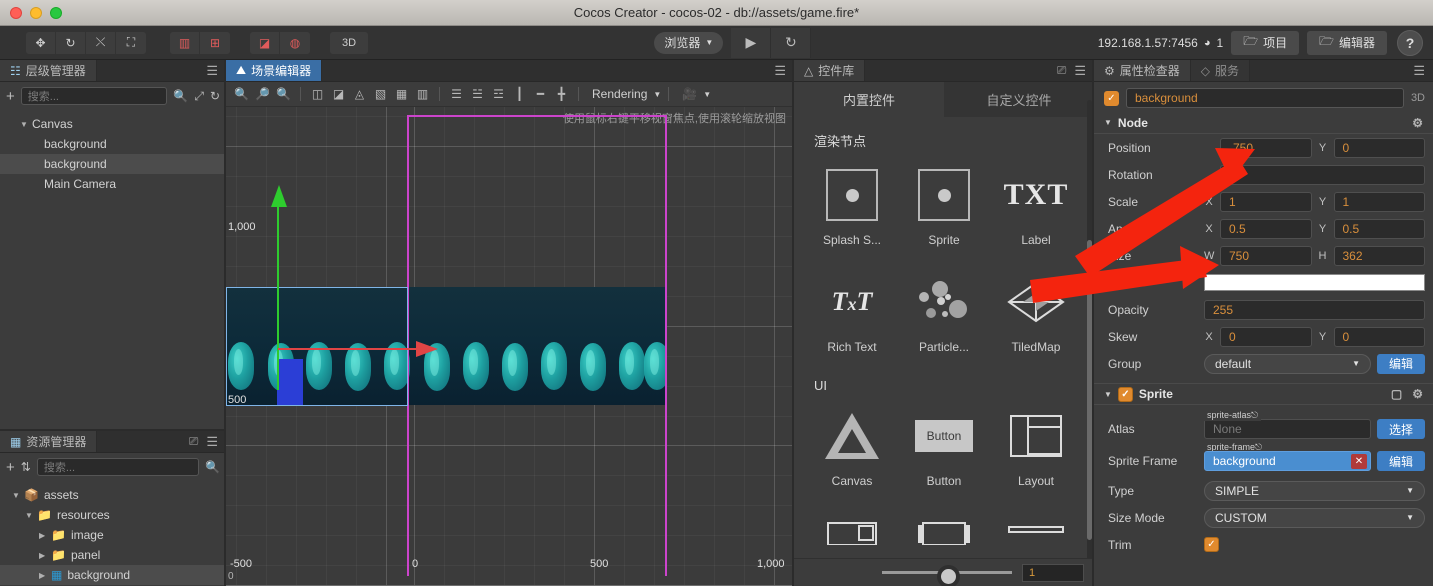 The image size is (1433, 586). What do you see at coordinates (359, 94) in the screenshot?
I see `align-right-icon: ◬` at bounding box center [359, 94].